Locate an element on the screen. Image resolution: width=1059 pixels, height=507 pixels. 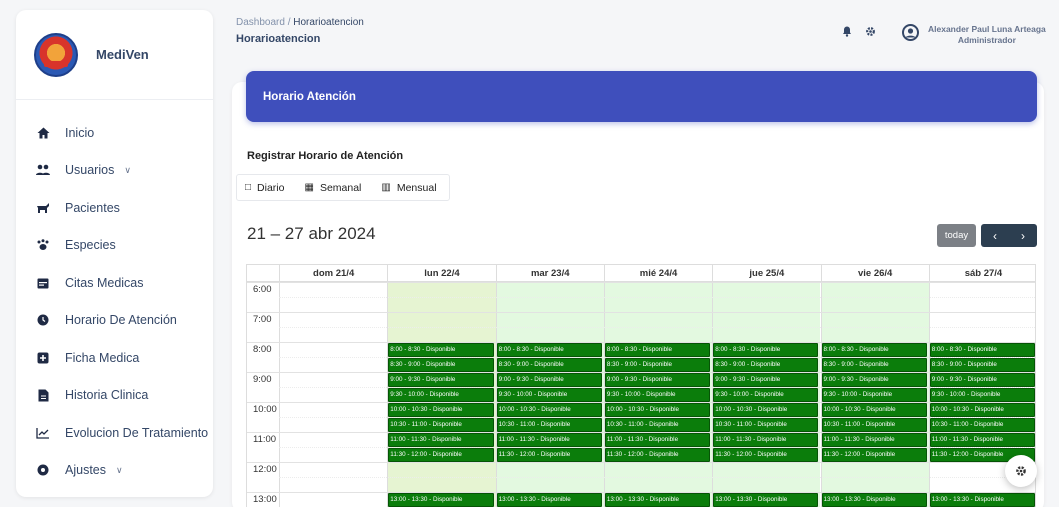
day-header: jue 25/4 is located at coordinates (766, 273).